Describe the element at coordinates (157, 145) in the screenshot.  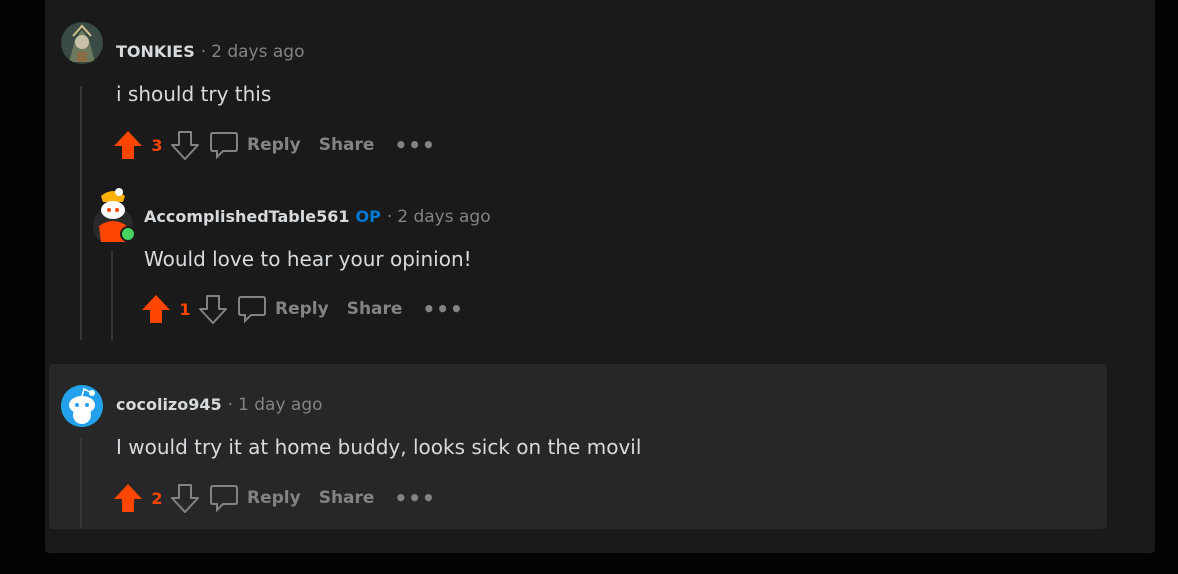
I see `vote-score: 3` at that location.